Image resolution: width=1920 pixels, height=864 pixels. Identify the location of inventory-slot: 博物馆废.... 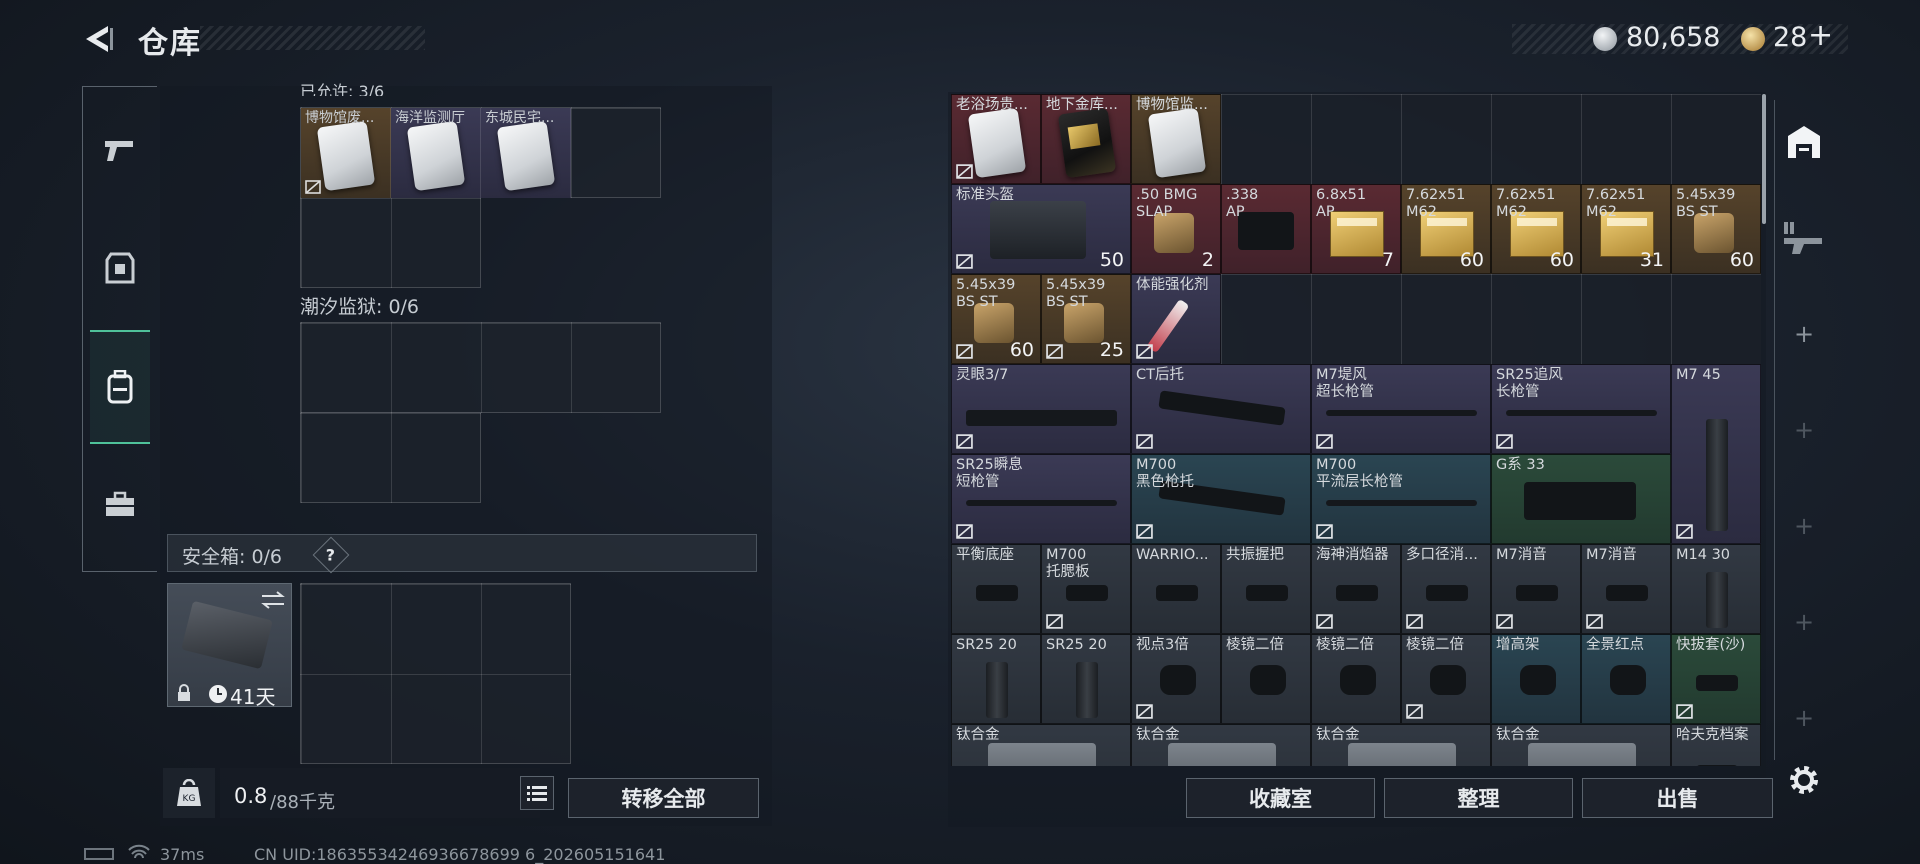
(346, 153).